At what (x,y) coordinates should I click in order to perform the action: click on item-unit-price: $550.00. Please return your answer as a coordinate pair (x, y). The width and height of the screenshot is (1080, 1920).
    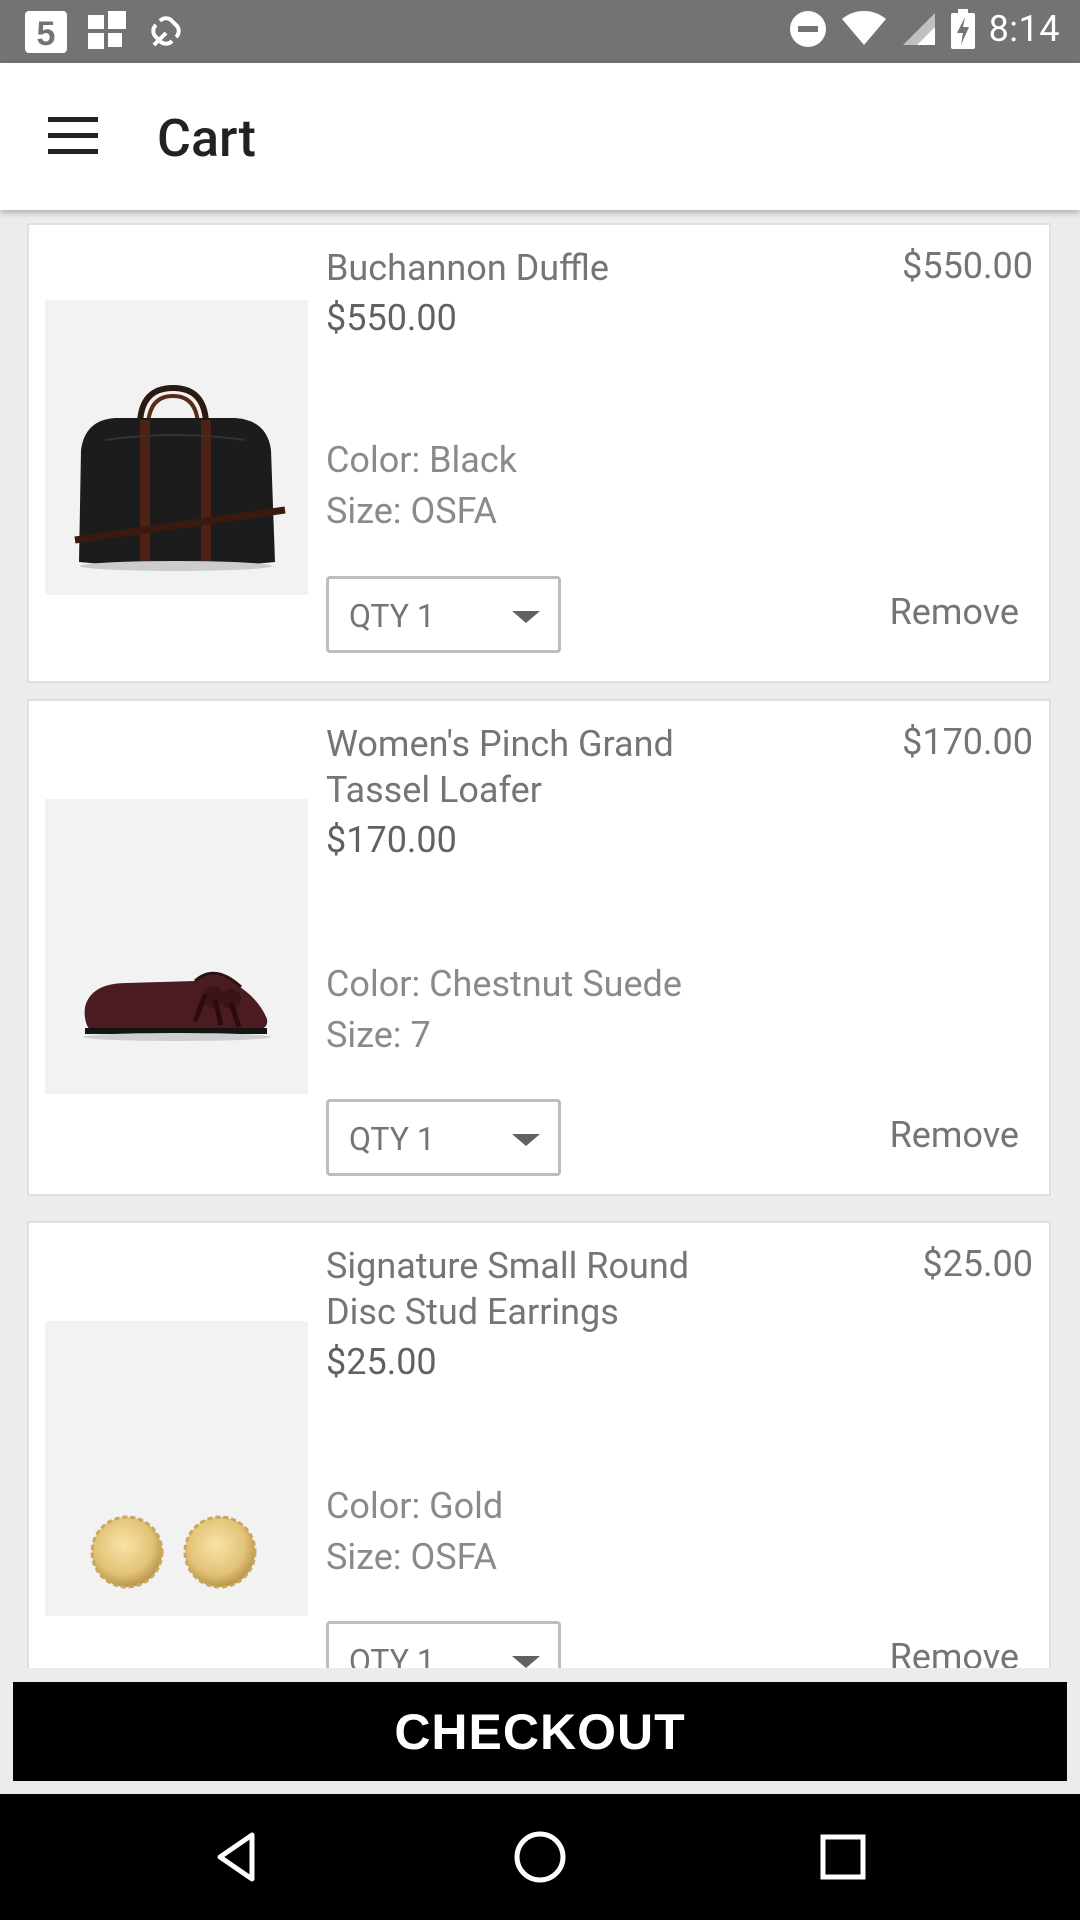
    Looking at the image, I should click on (391, 318).